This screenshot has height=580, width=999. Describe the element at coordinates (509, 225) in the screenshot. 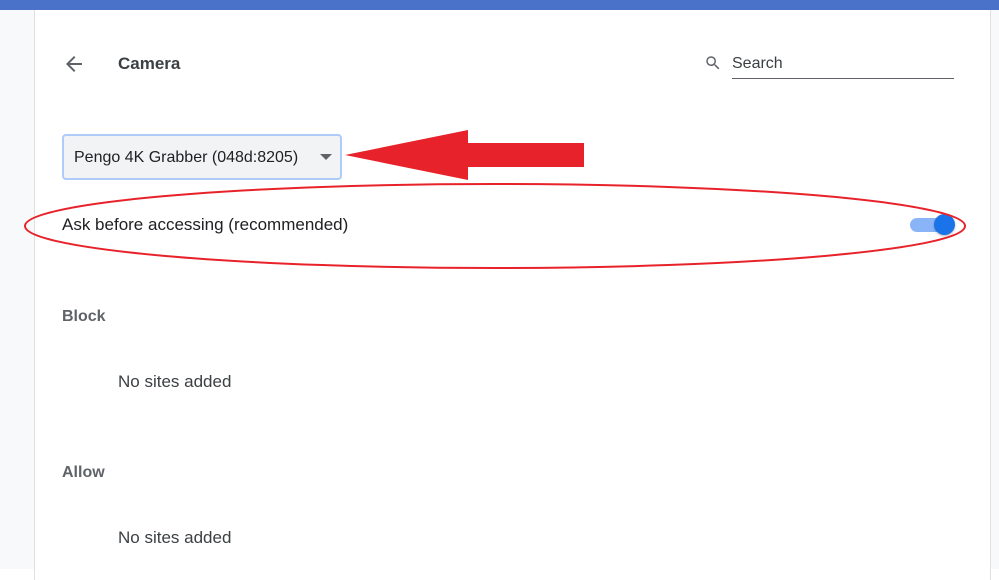

I see `ask-before-accessing-row: Ask before accessing (recommended)` at that location.